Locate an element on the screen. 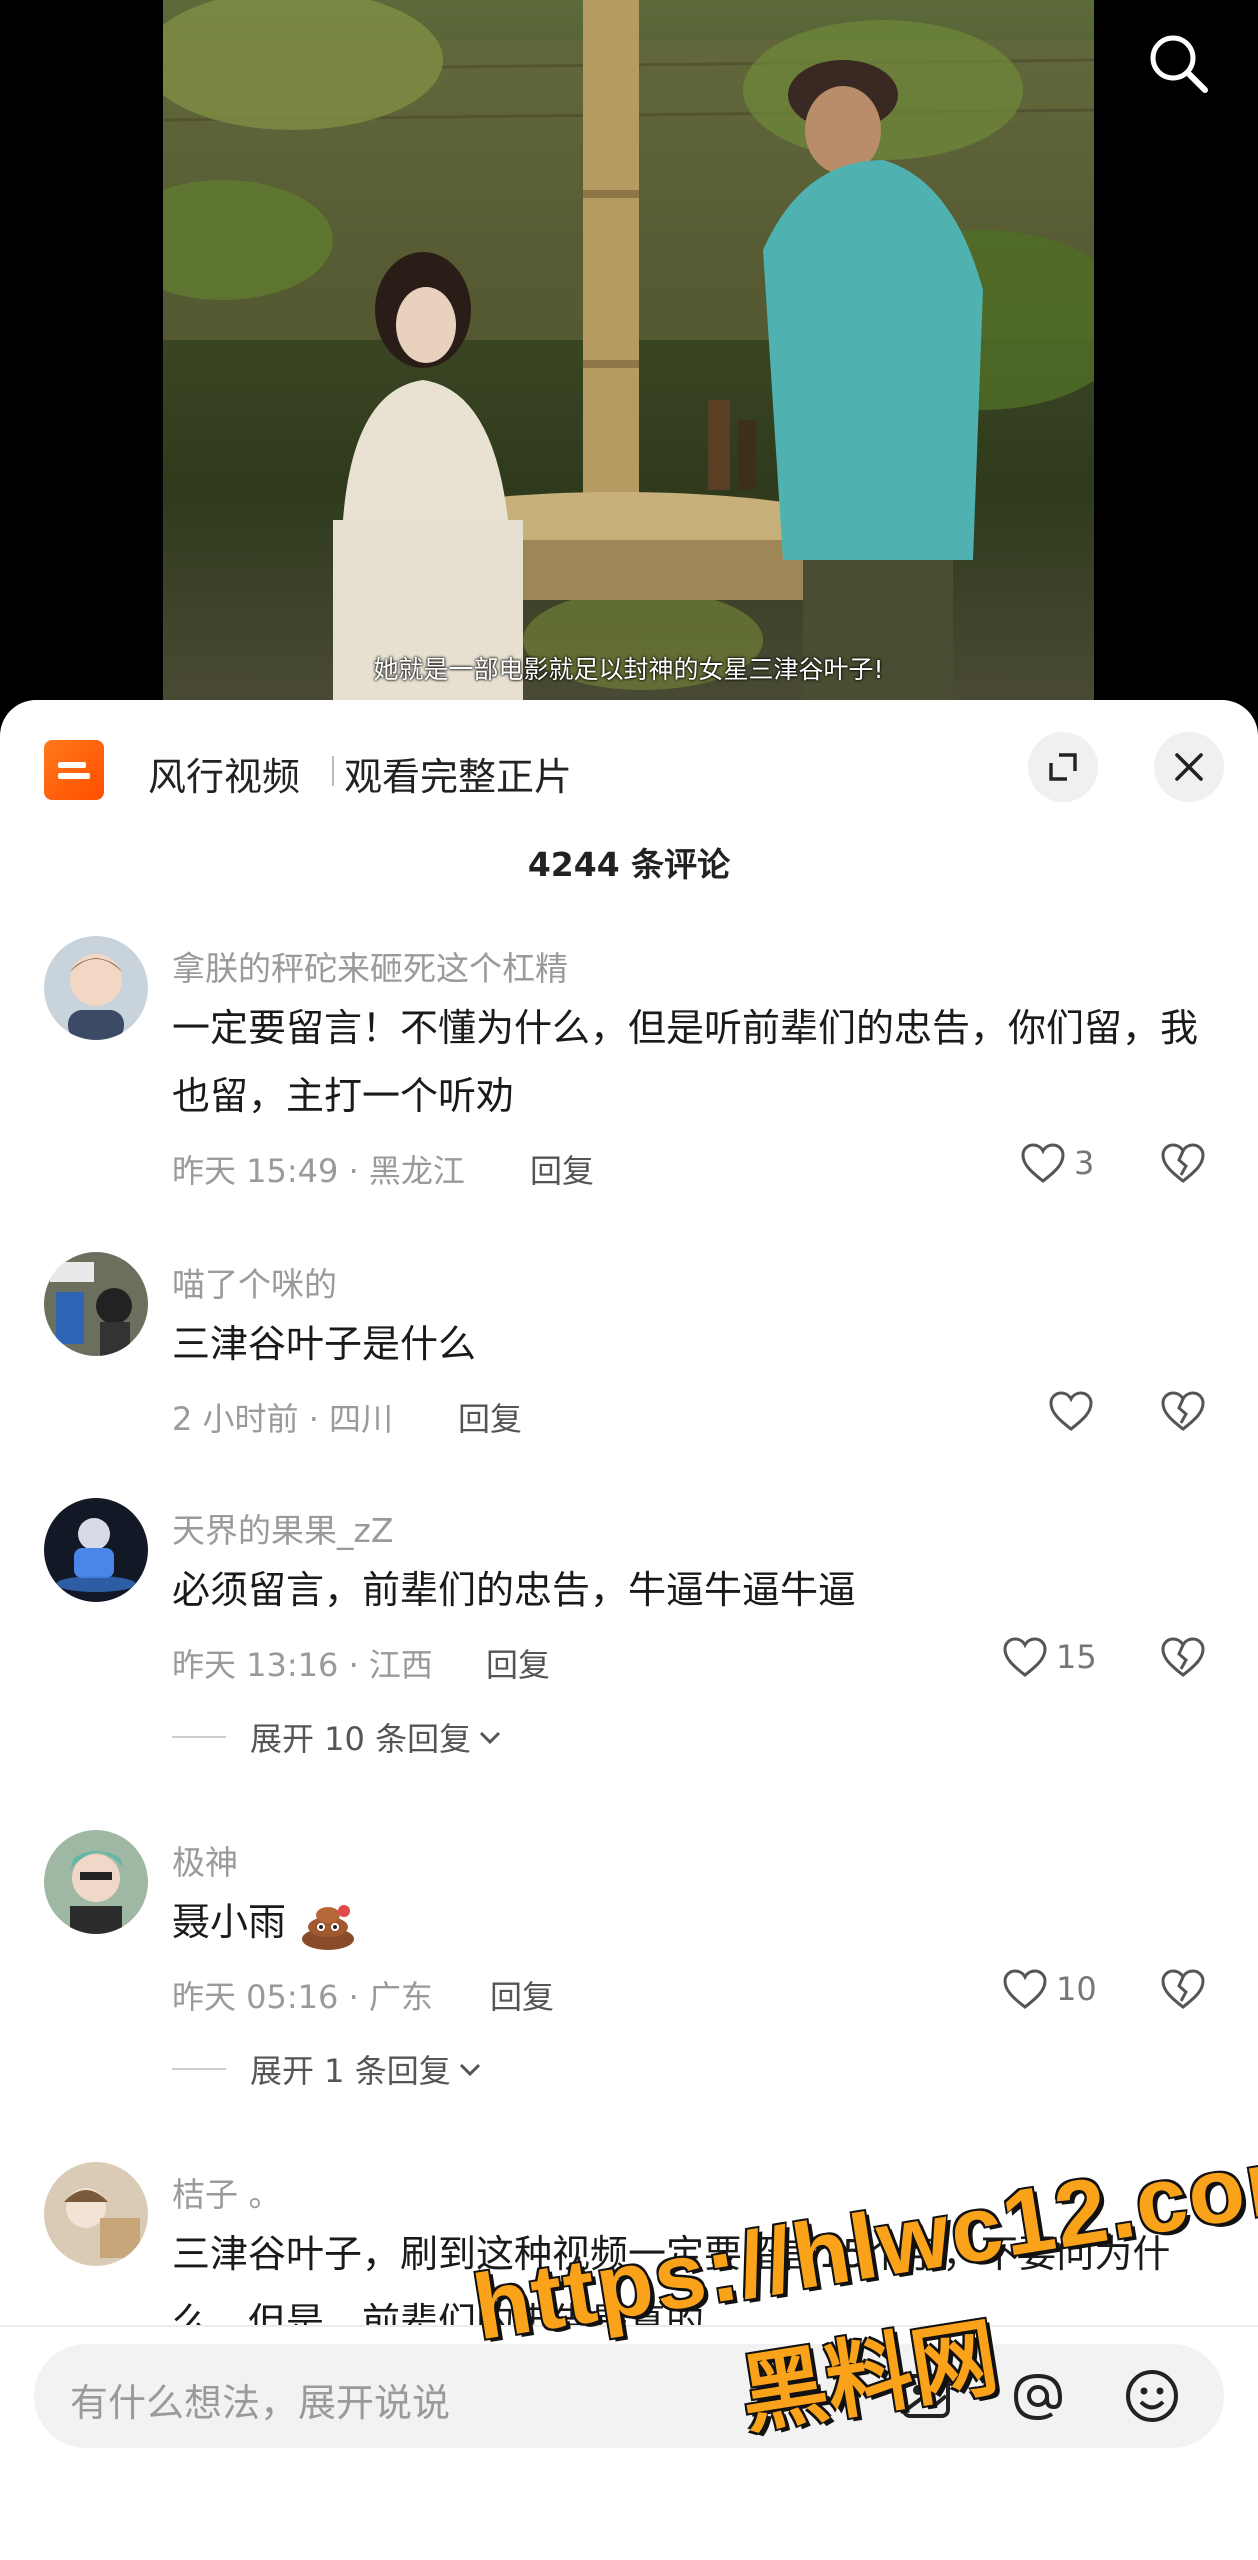  comment-meta: 昨天 15:49 · 黑龙江 is located at coordinates (318, 1171).